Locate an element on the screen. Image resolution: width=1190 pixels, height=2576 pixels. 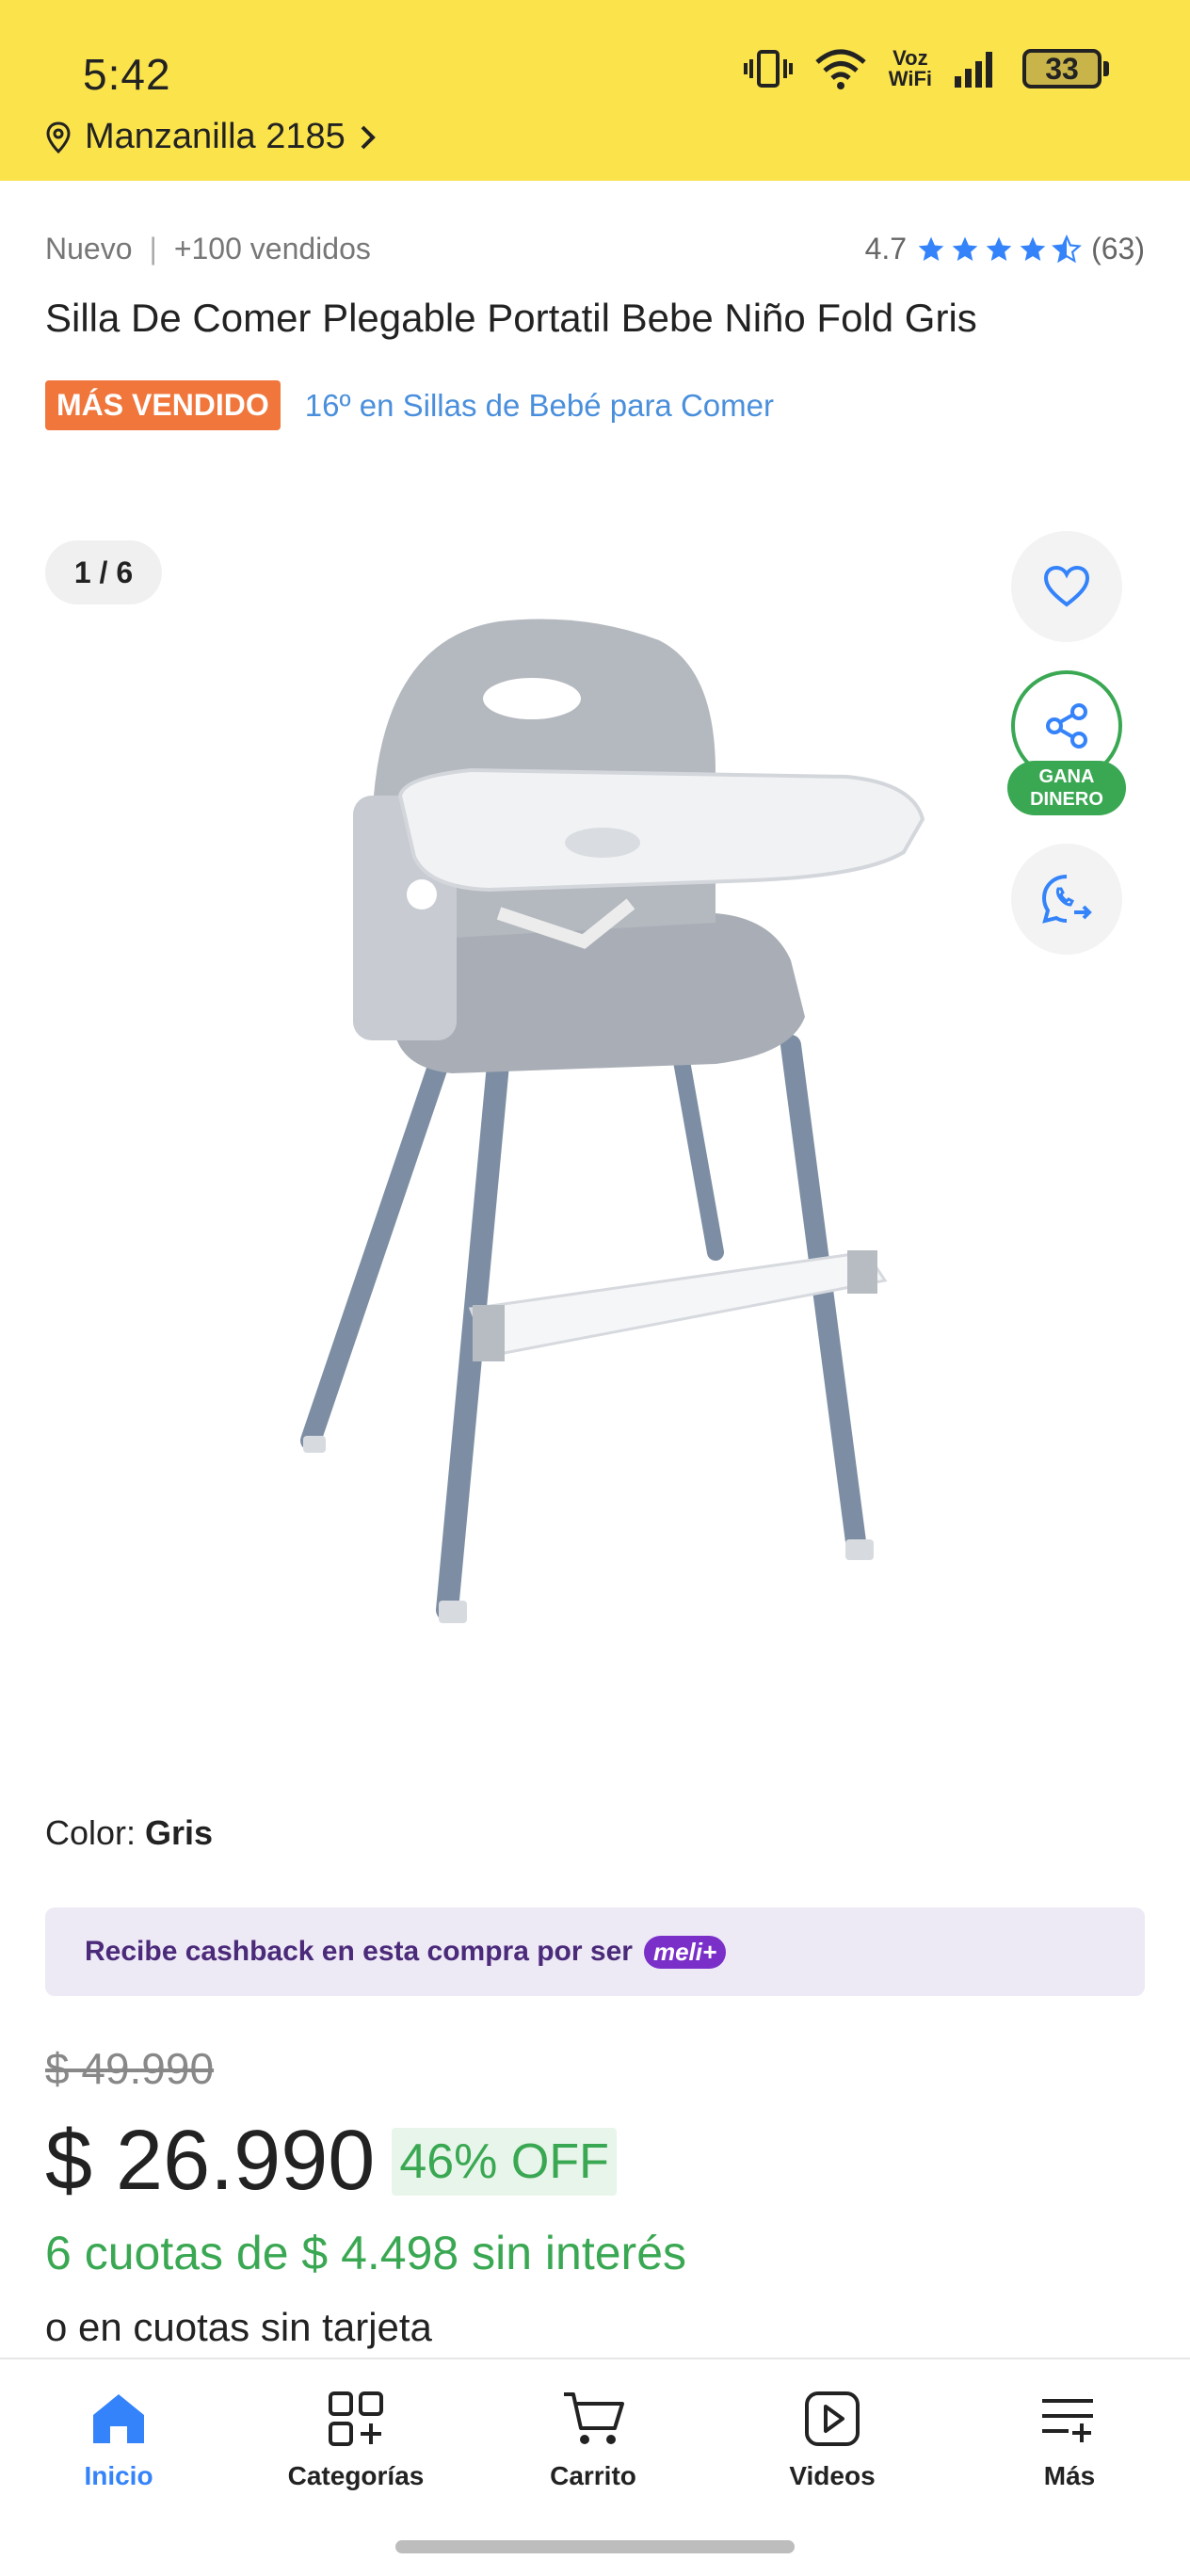
cart-icon is located at coordinates (594, 2418).